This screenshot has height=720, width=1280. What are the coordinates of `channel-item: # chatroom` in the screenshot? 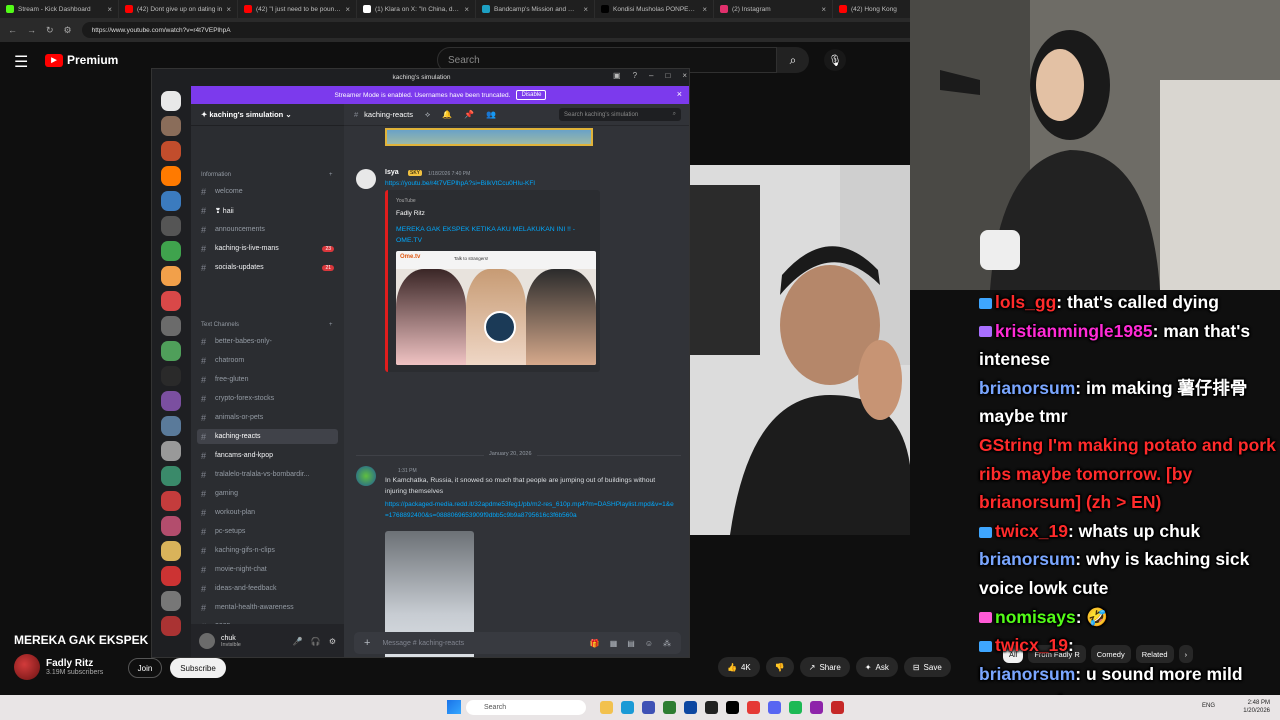 It's located at (267, 360).